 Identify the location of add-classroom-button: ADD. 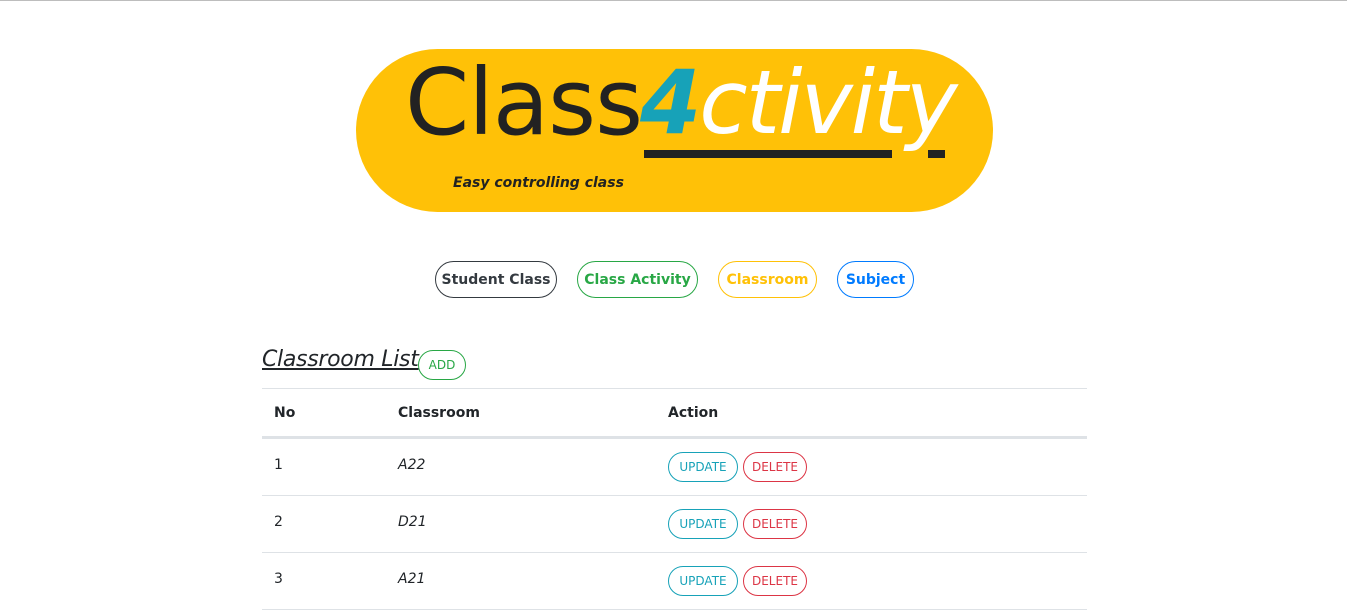
(442, 365).